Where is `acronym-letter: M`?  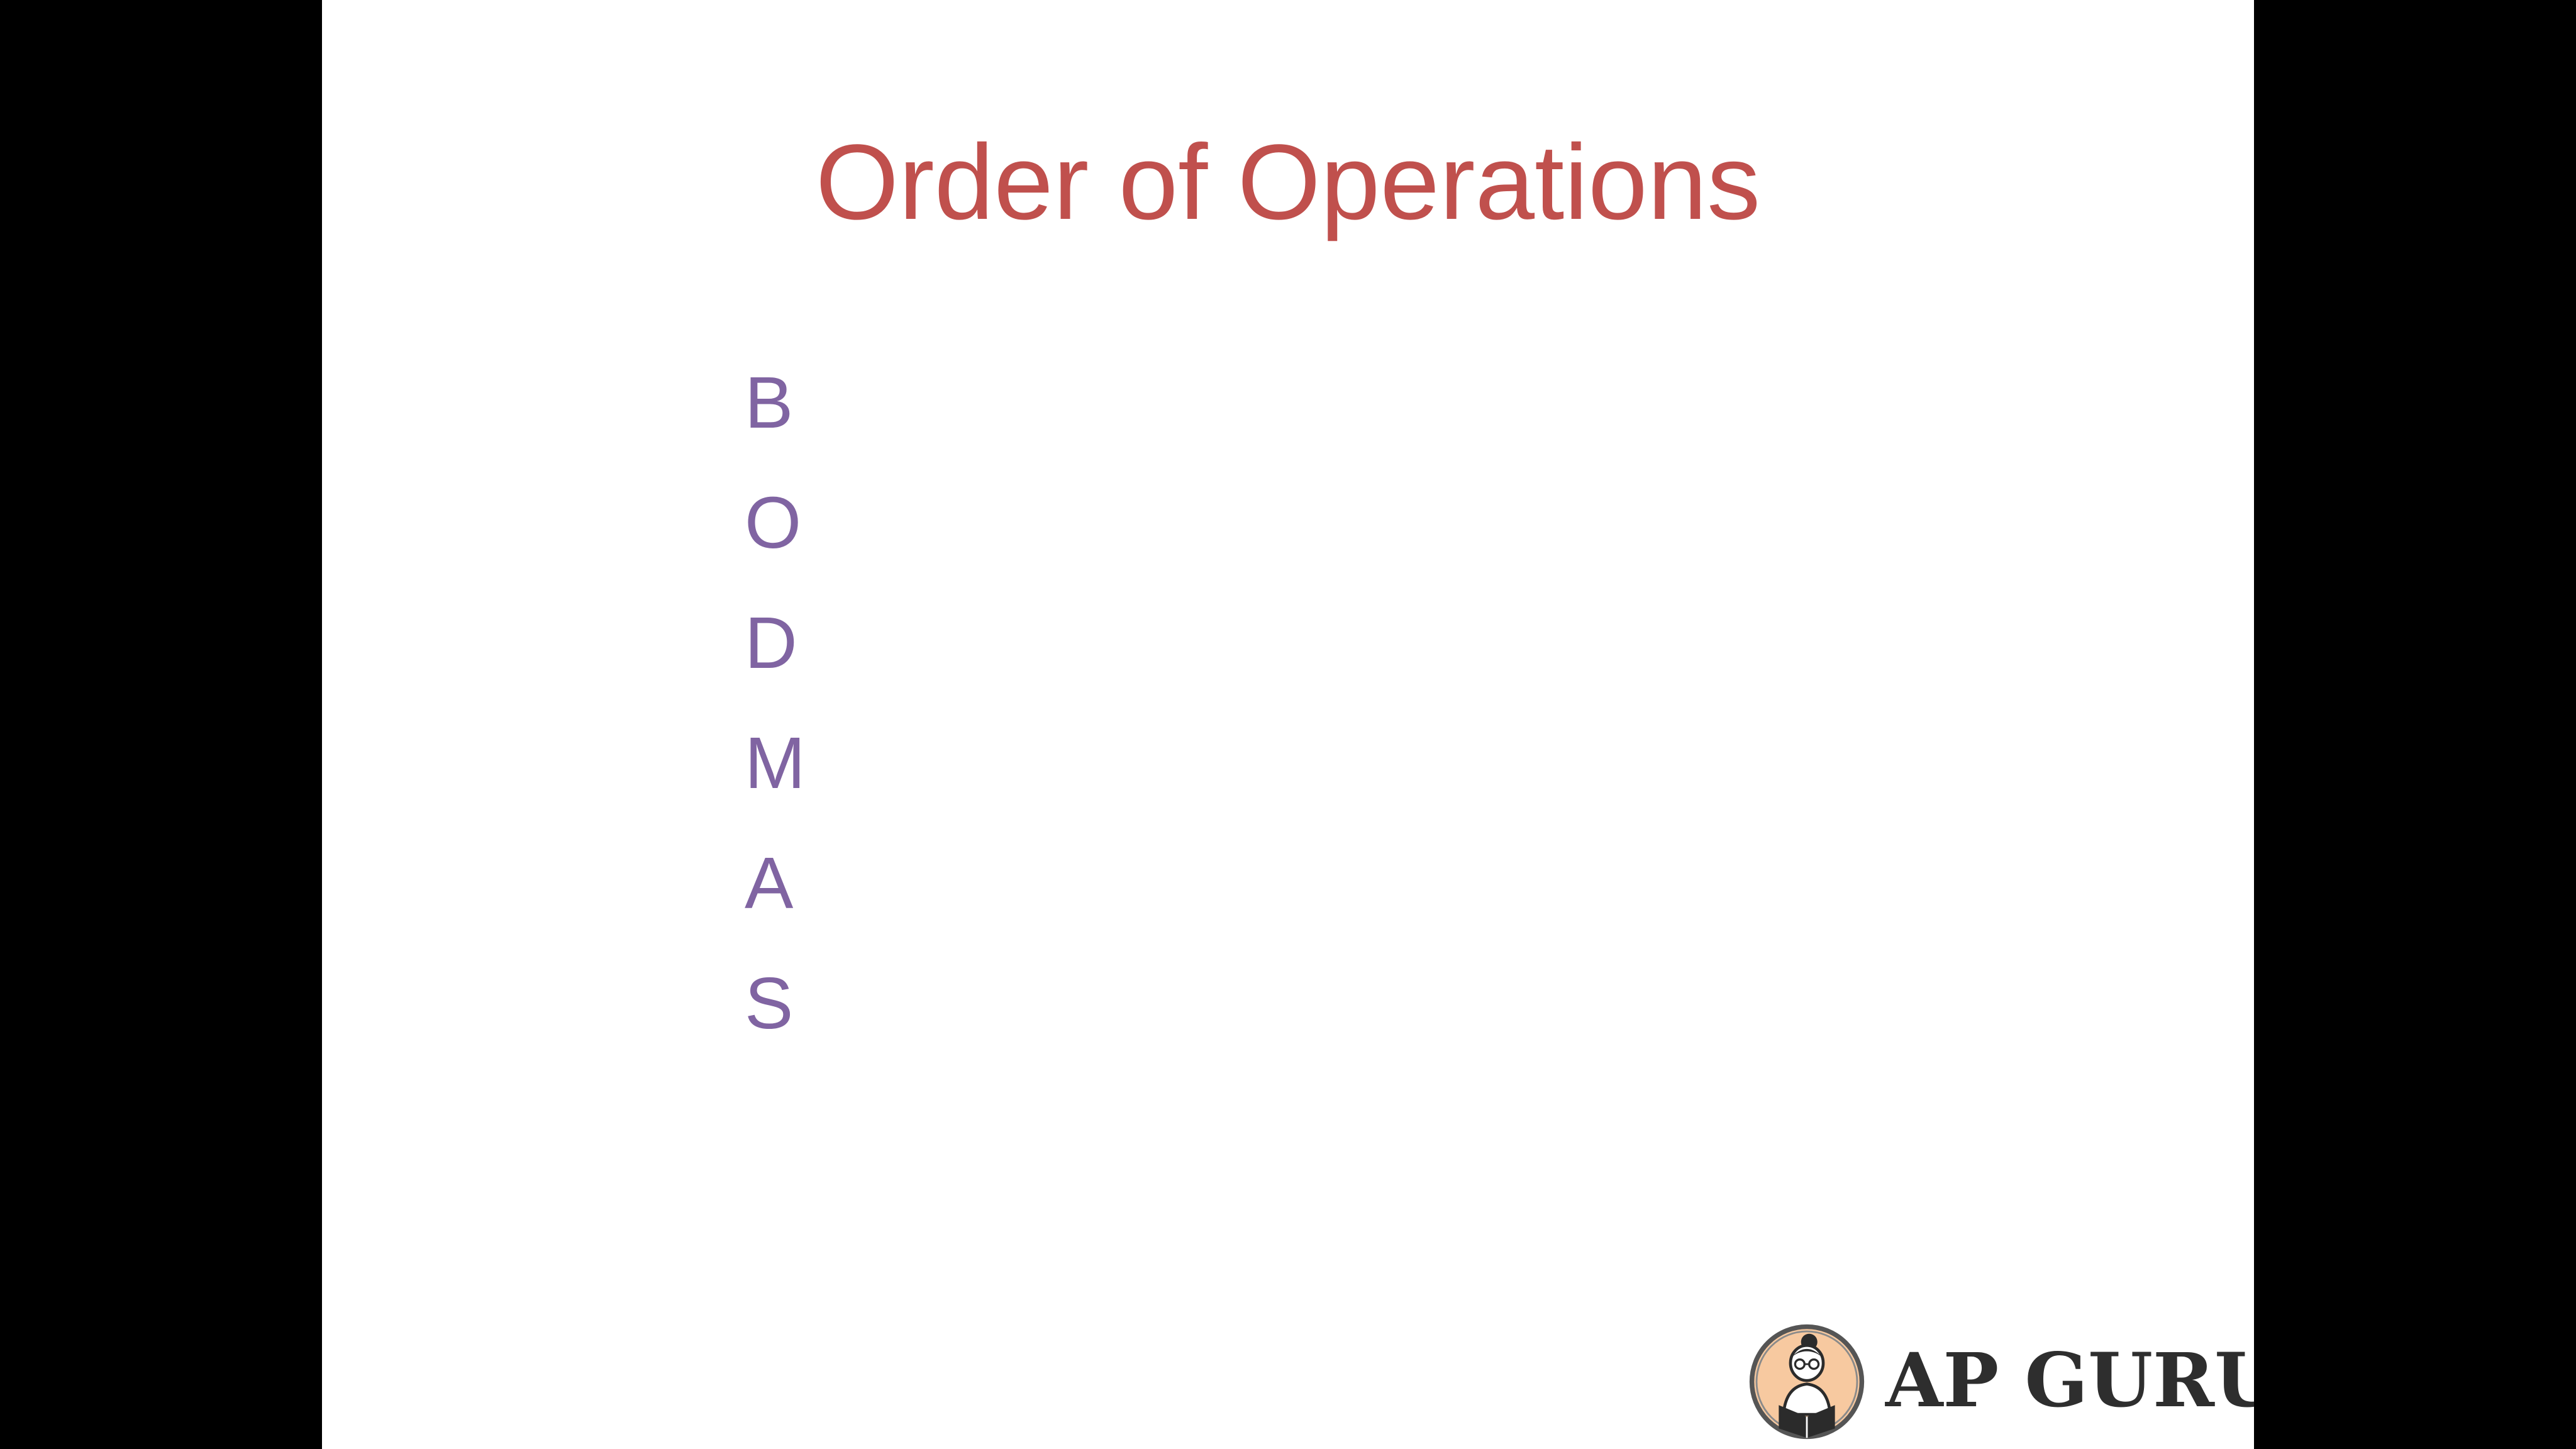
acronym-letter: M is located at coordinates (775, 763).